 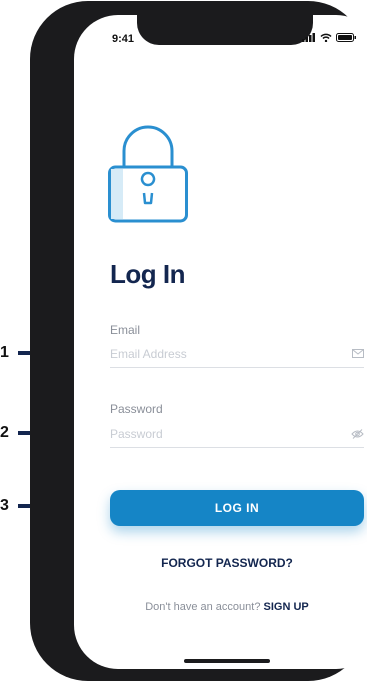 What do you see at coordinates (286, 607) in the screenshot?
I see `sign-up-link: SIGN UP` at bounding box center [286, 607].